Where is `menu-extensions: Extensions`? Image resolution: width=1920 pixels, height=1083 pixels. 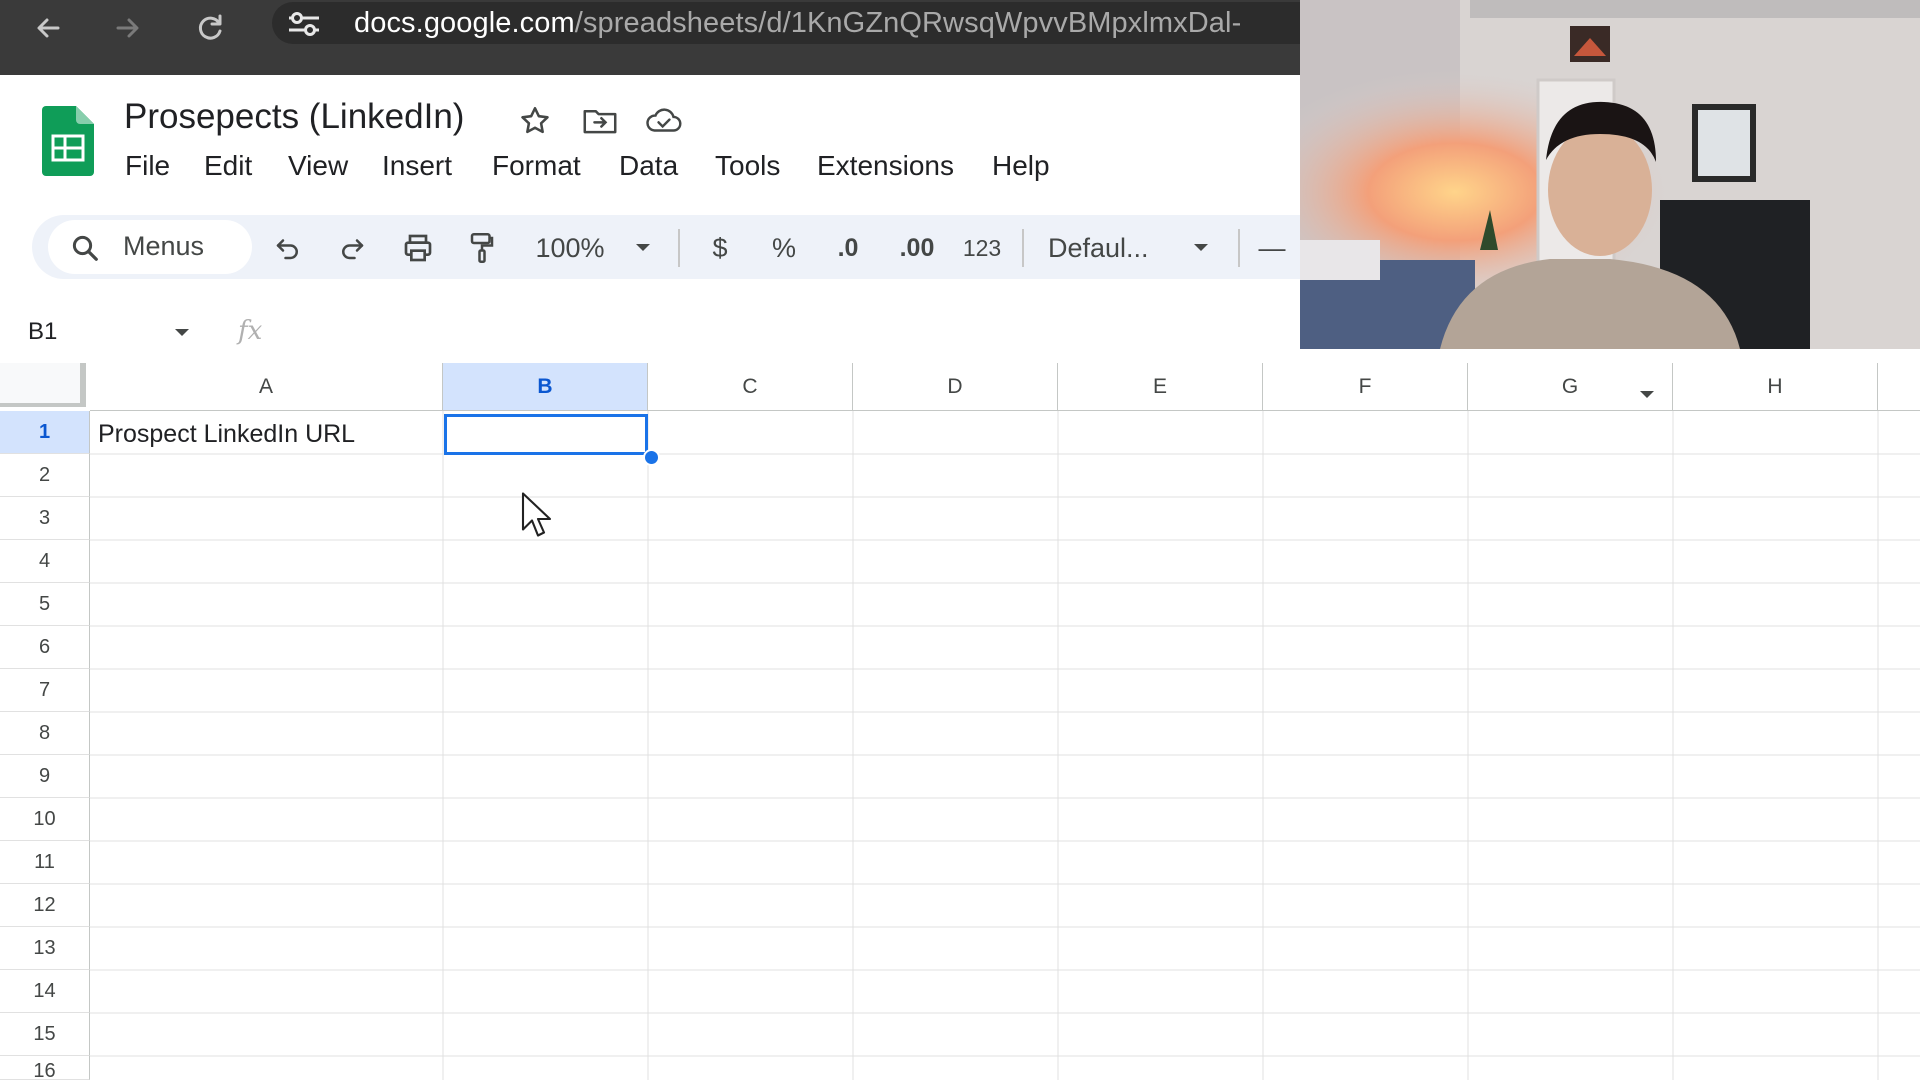
menu-extensions: Extensions is located at coordinates (885, 166).